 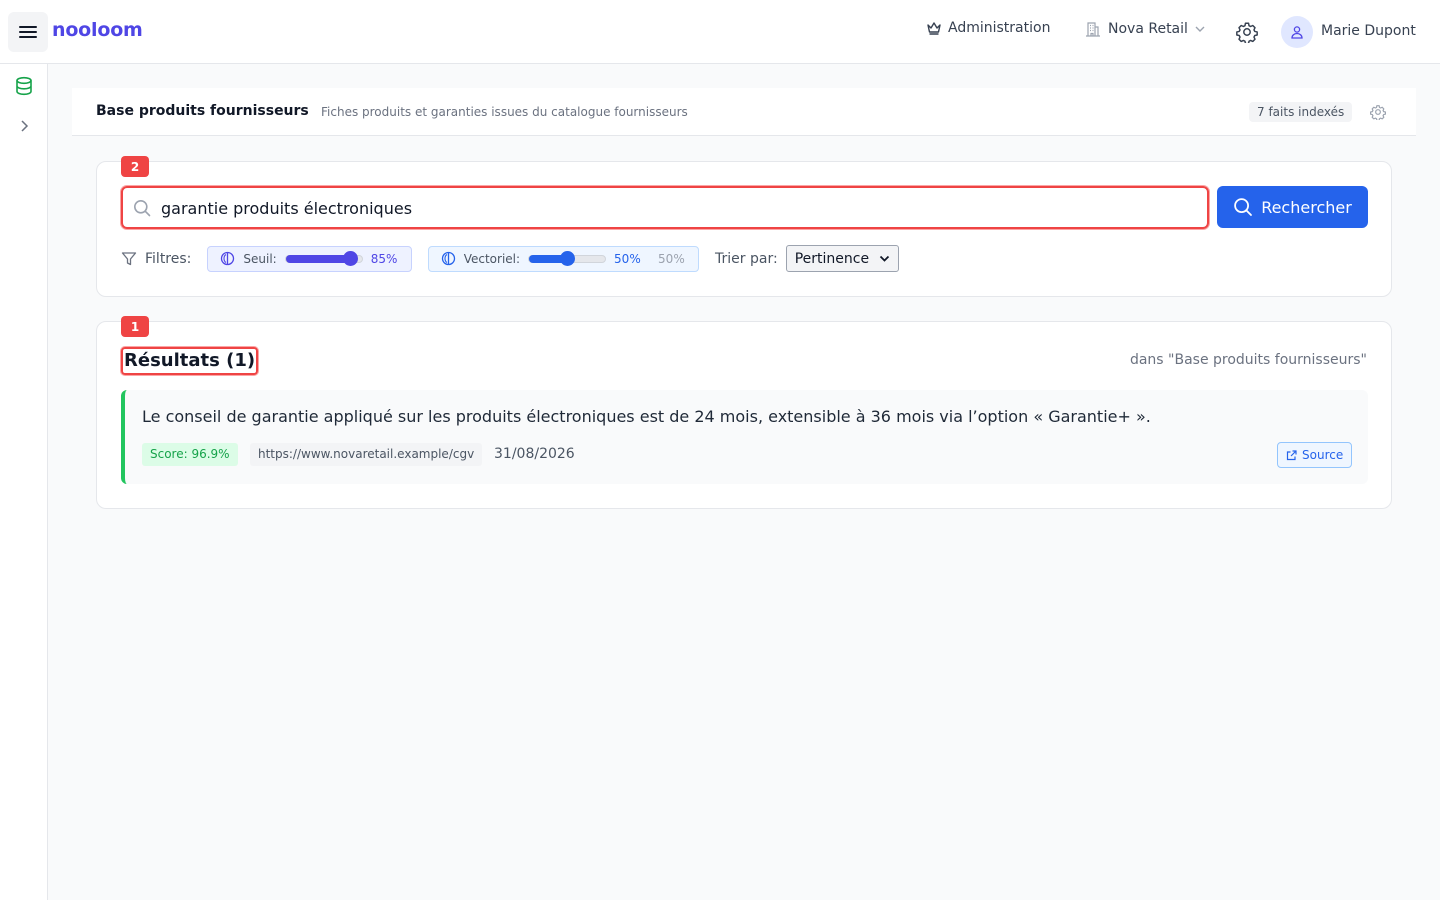 I want to click on vector-value-secondary: 50%, so click(x=671, y=258).